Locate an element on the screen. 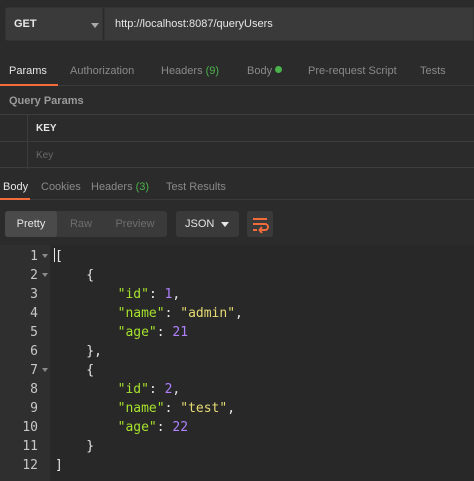  code-token: [ is located at coordinates (59, 256).